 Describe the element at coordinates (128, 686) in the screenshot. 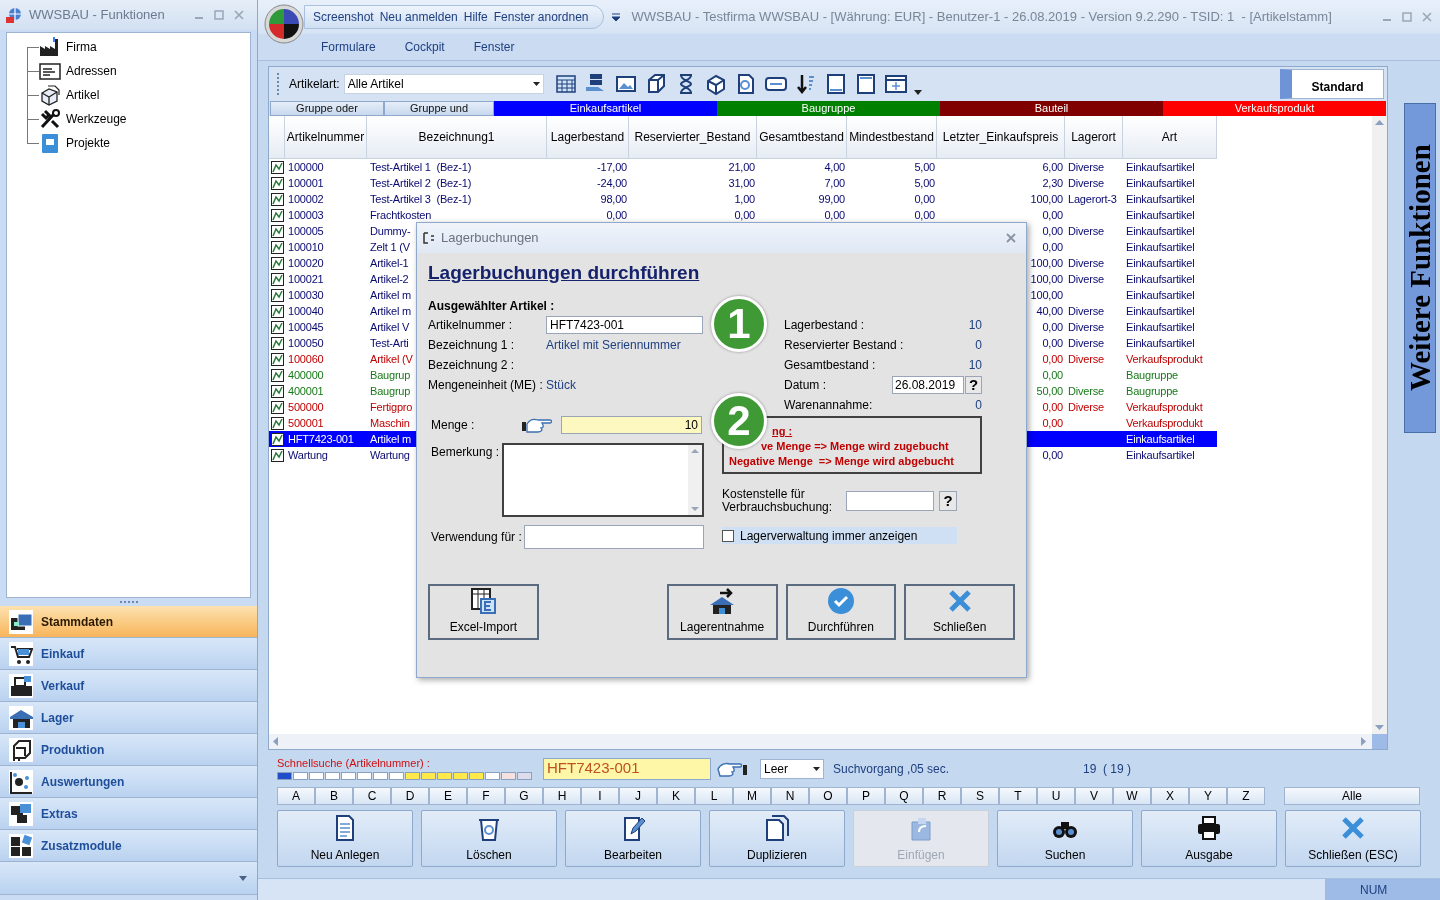

I see `nav-item: Verkauf` at that location.